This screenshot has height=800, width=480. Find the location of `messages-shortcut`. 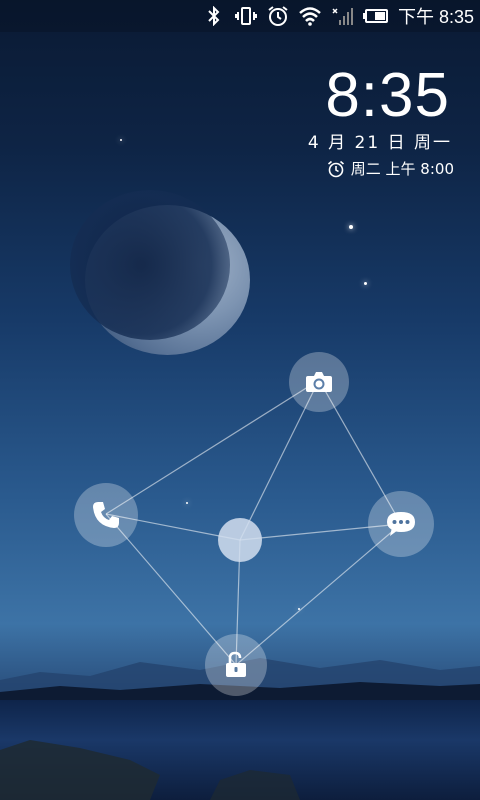

messages-shortcut is located at coordinates (401, 524).